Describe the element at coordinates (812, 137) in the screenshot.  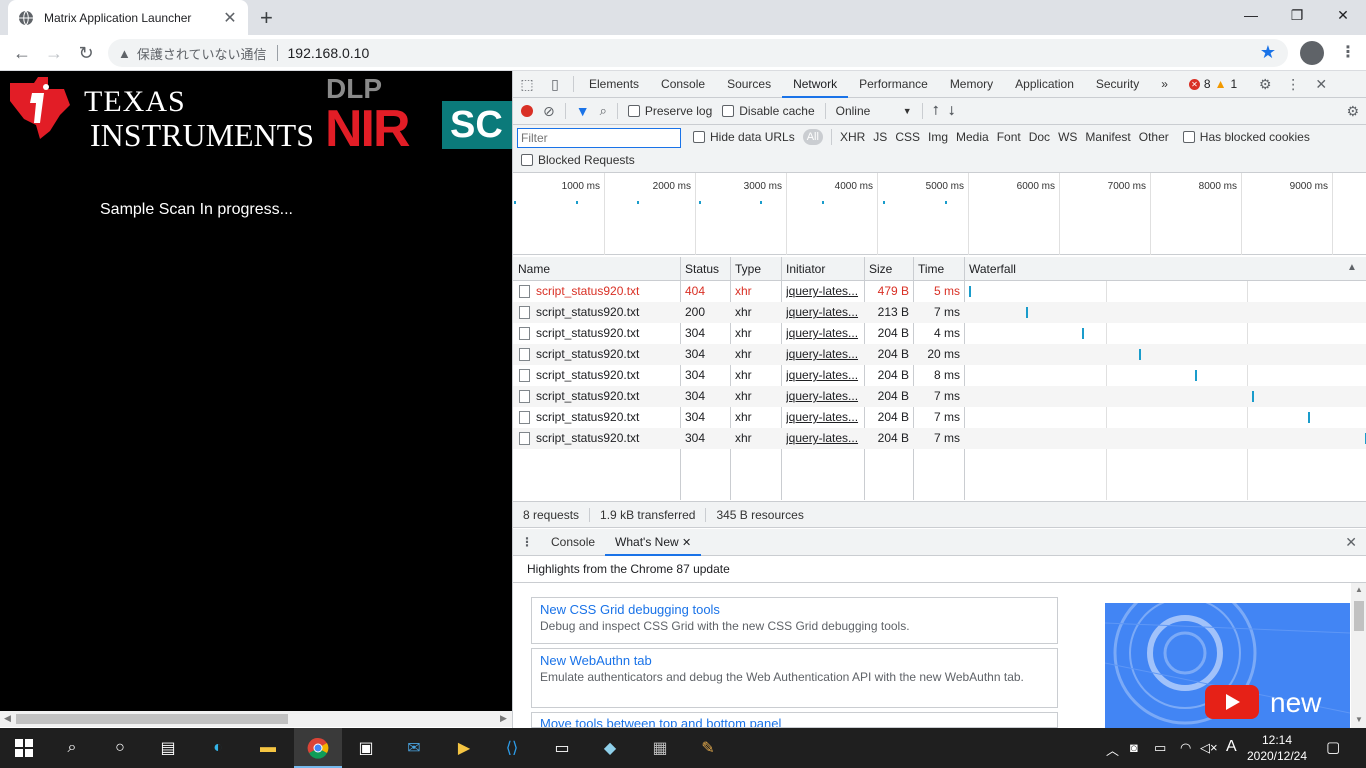
I see `filter-all-button: All` at that location.